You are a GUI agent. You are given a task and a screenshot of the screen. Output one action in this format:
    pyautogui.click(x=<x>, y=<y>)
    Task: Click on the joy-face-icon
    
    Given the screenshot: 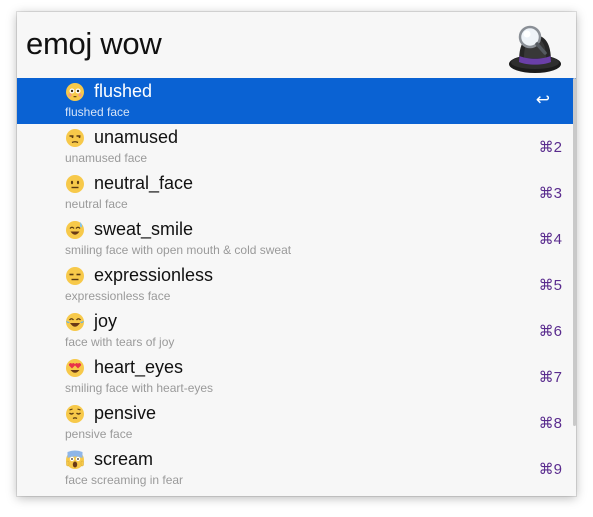 What is the action you would take?
    pyautogui.click(x=75, y=322)
    